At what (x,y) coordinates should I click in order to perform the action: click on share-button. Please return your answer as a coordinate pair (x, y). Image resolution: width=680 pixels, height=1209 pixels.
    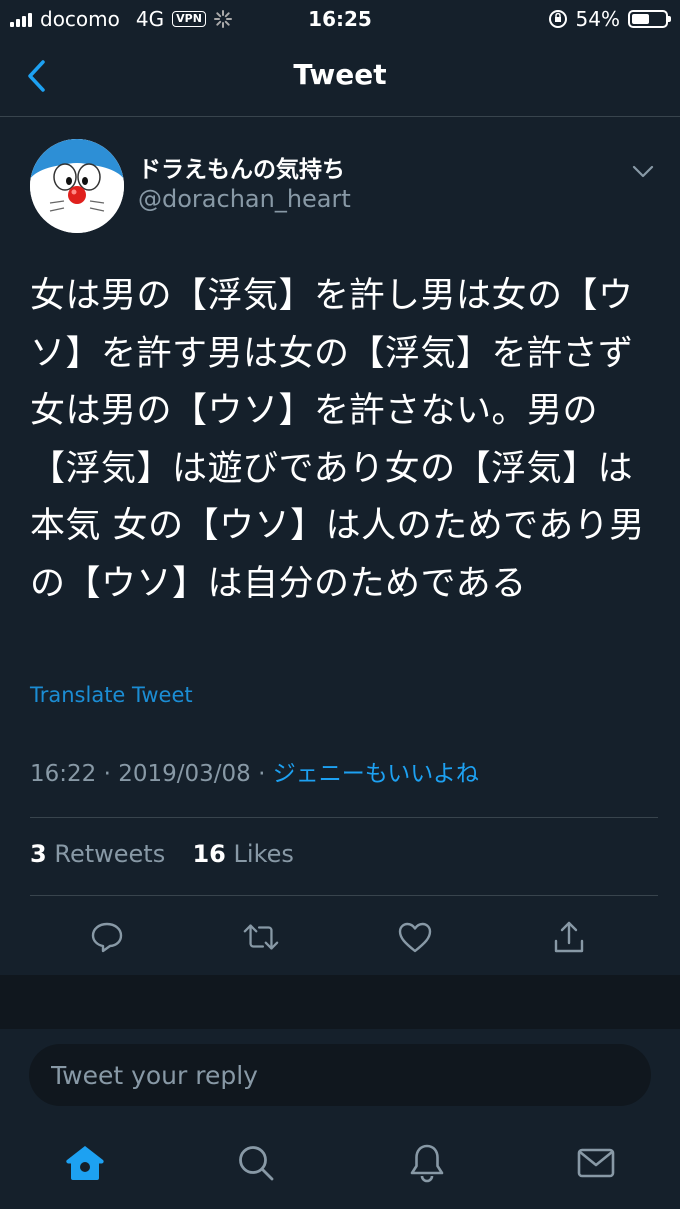
    Looking at the image, I should click on (569, 937).